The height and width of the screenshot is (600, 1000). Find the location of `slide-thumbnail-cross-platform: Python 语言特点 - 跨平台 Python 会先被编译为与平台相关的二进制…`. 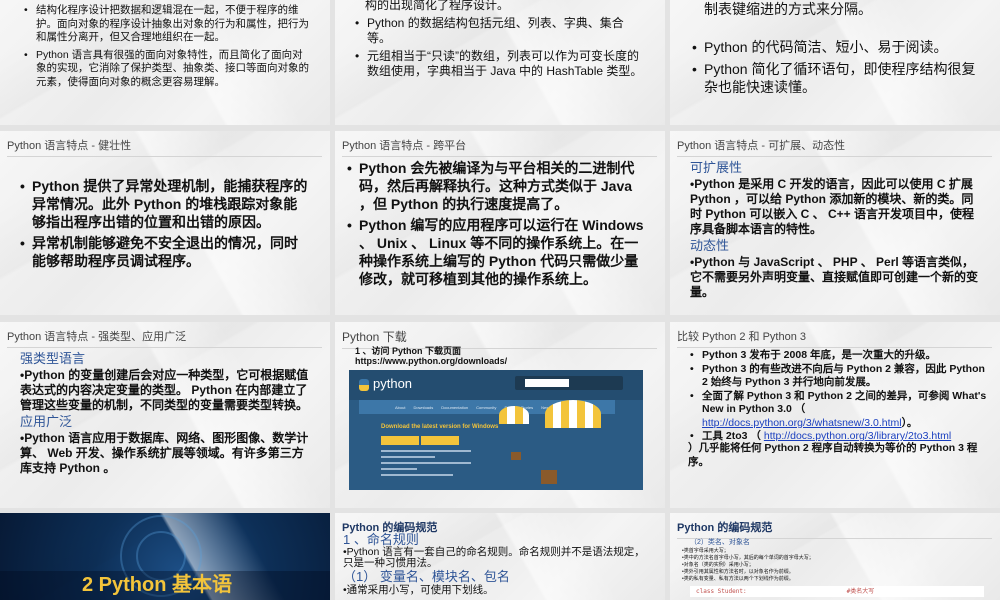

slide-thumbnail-cross-platform: Python 语言特点 - 跨平台 Python 会先被编译为与平台相关的二进制… is located at coordinates (500, 223).